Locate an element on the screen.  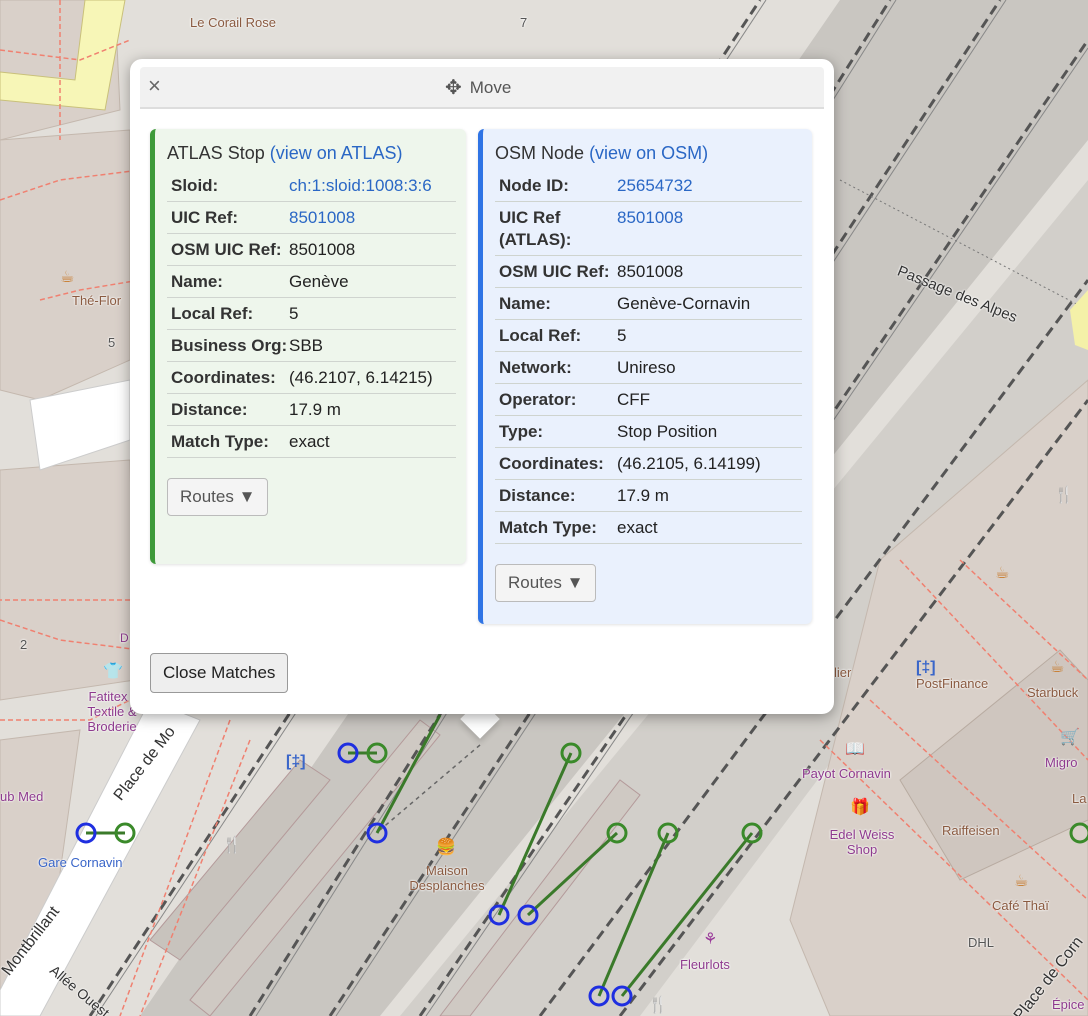
detail-row: Node ID: 25654732 is located at coordinates (648, 186).